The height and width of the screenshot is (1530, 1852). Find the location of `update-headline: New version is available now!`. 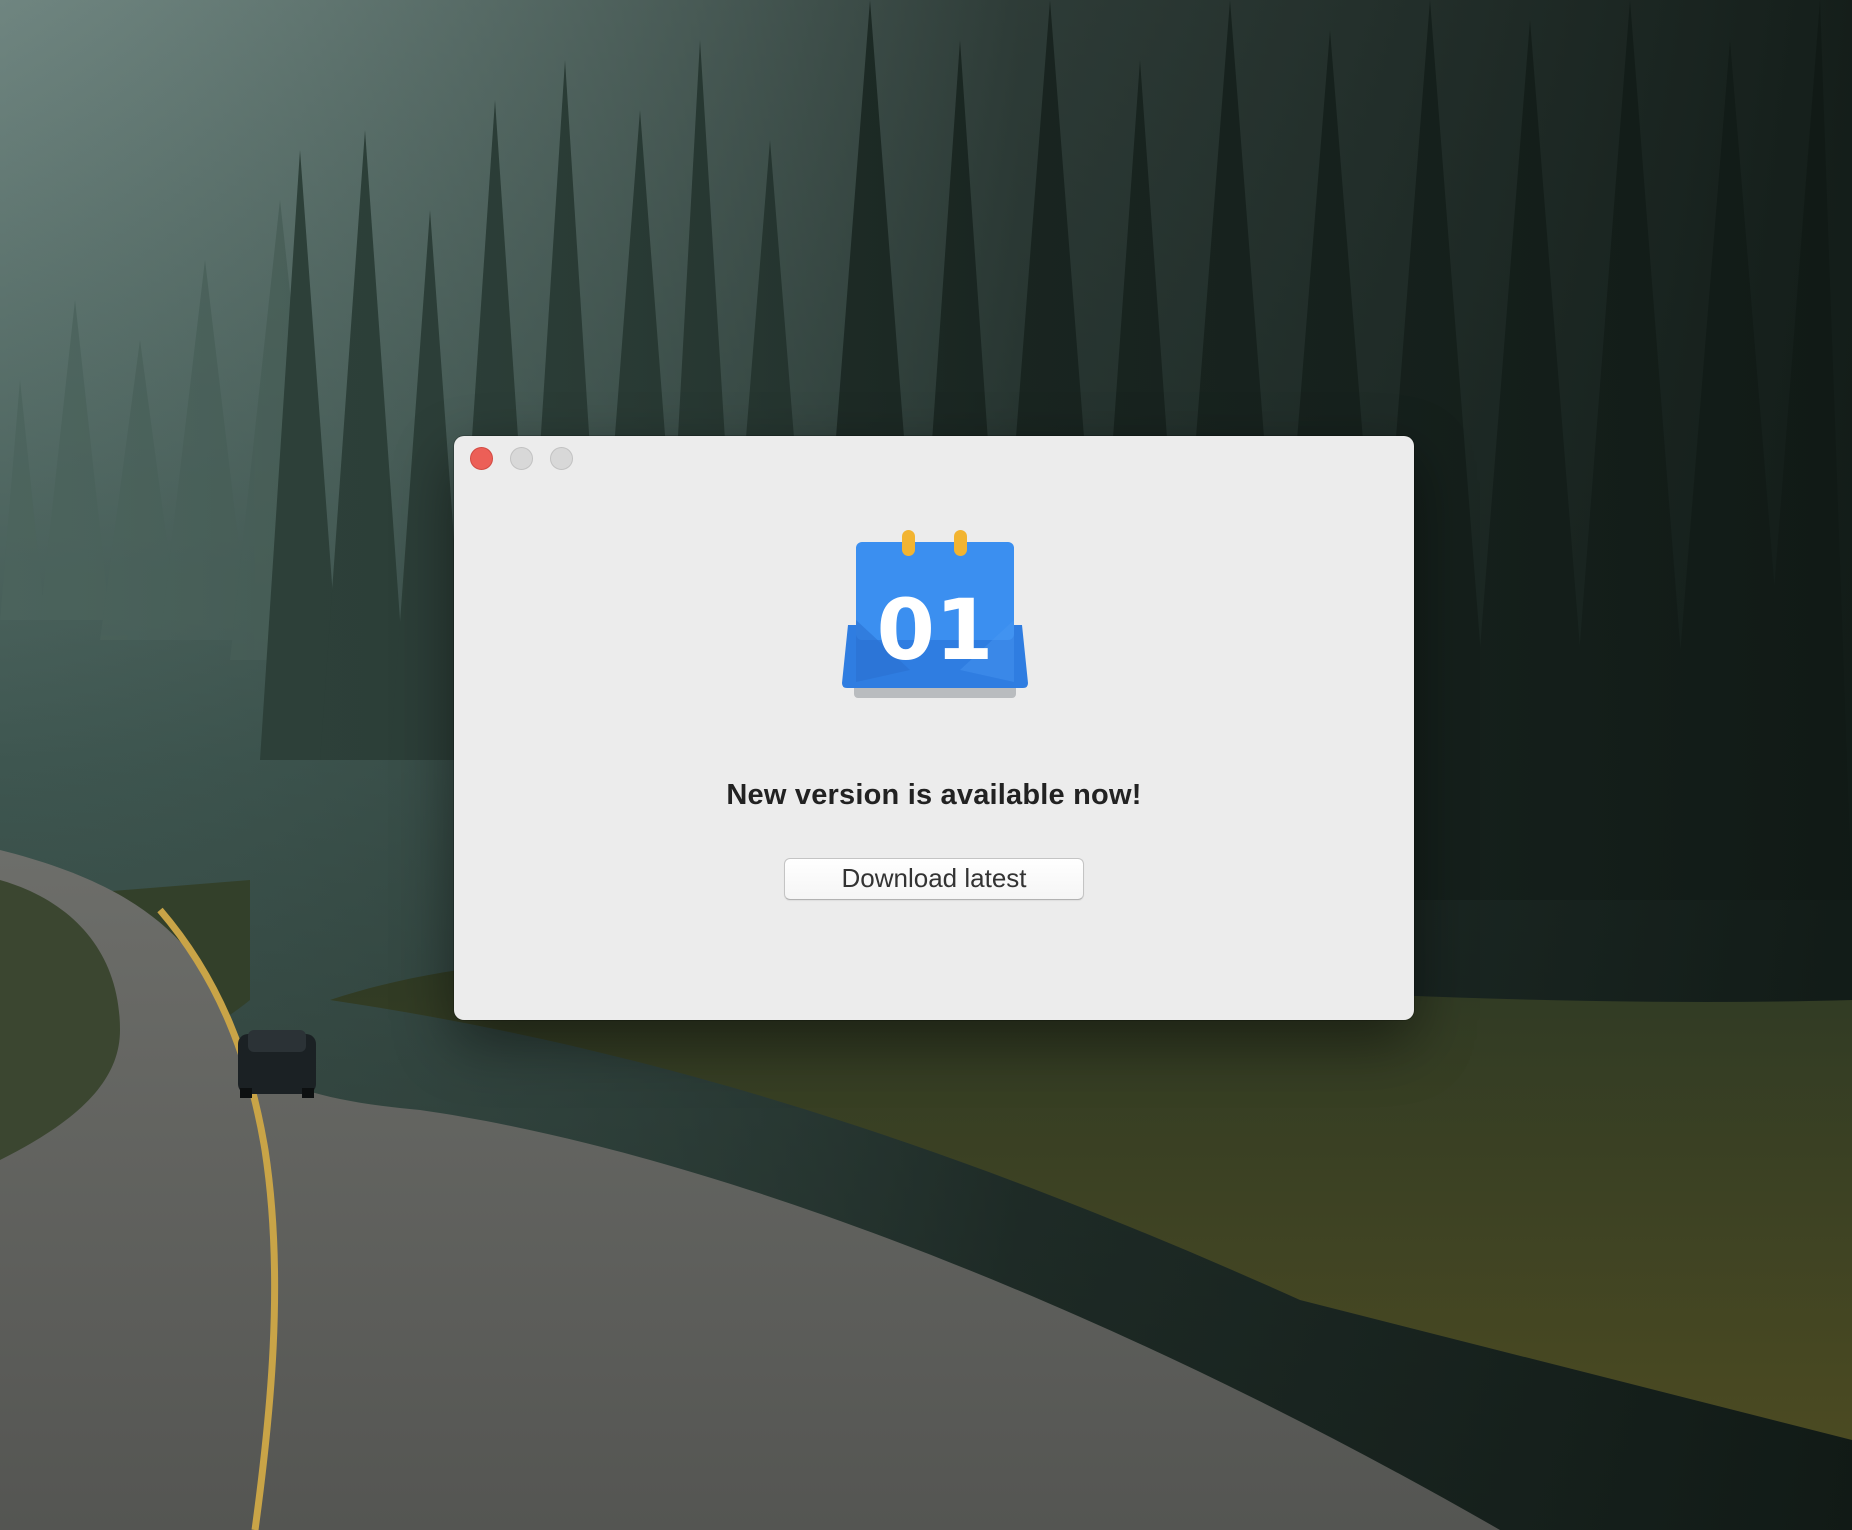

update-headline: New version is available now! is located at coordinates (934, 795).